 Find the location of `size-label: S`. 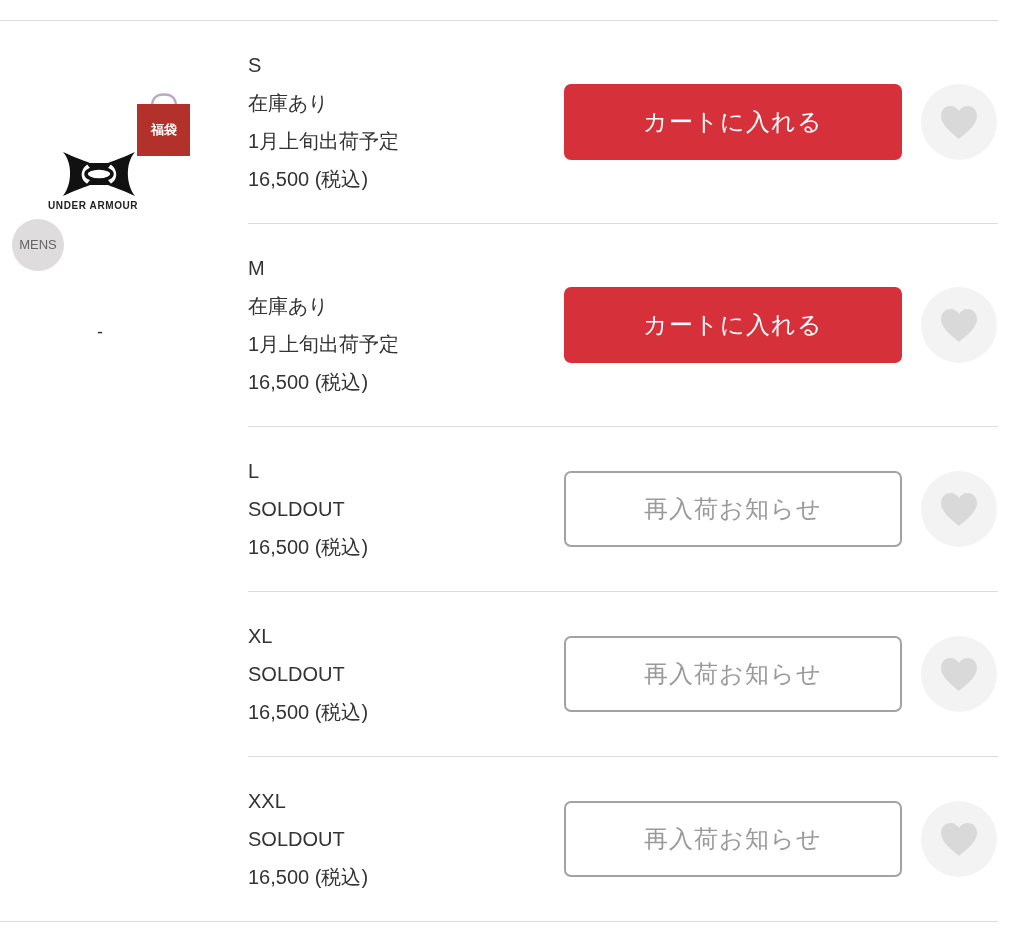

size-label: S is located at coordinates (255, 65).